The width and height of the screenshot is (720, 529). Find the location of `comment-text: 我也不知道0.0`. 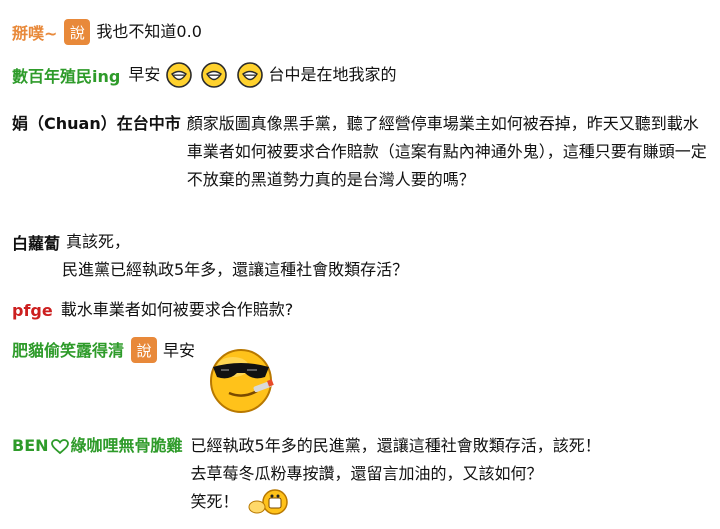

comment-text: 我也不知道0.0 is located at coordinates (149, 31).